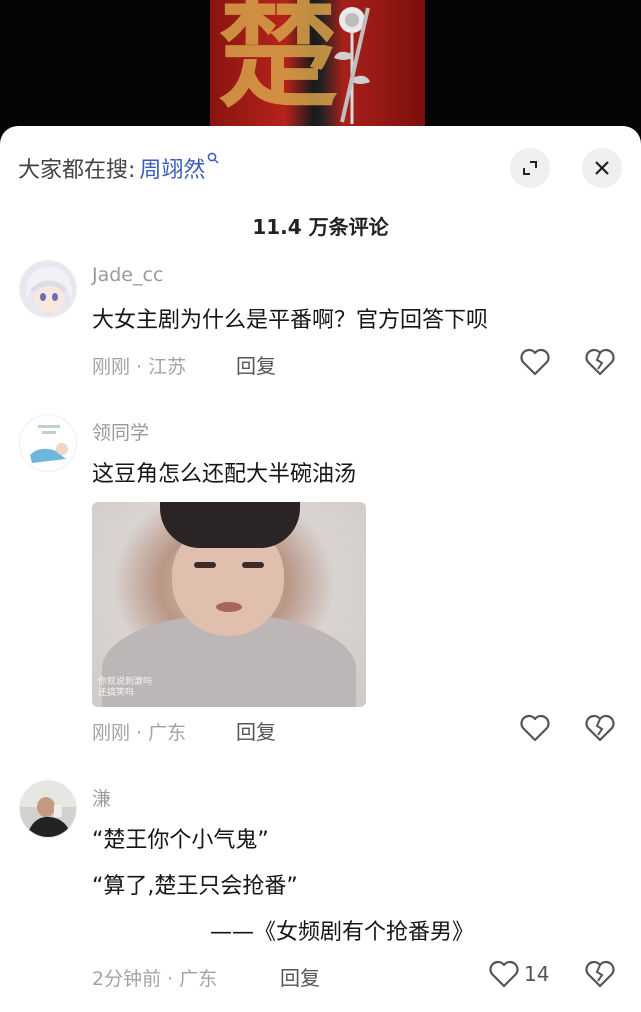 Image resolution: width=641 pixels, height=1012 pixels. Describe the element at coordinates (342, 932) in the screenshot. I see `comment-text: ——《女频剧有个抢番男》` at that location.